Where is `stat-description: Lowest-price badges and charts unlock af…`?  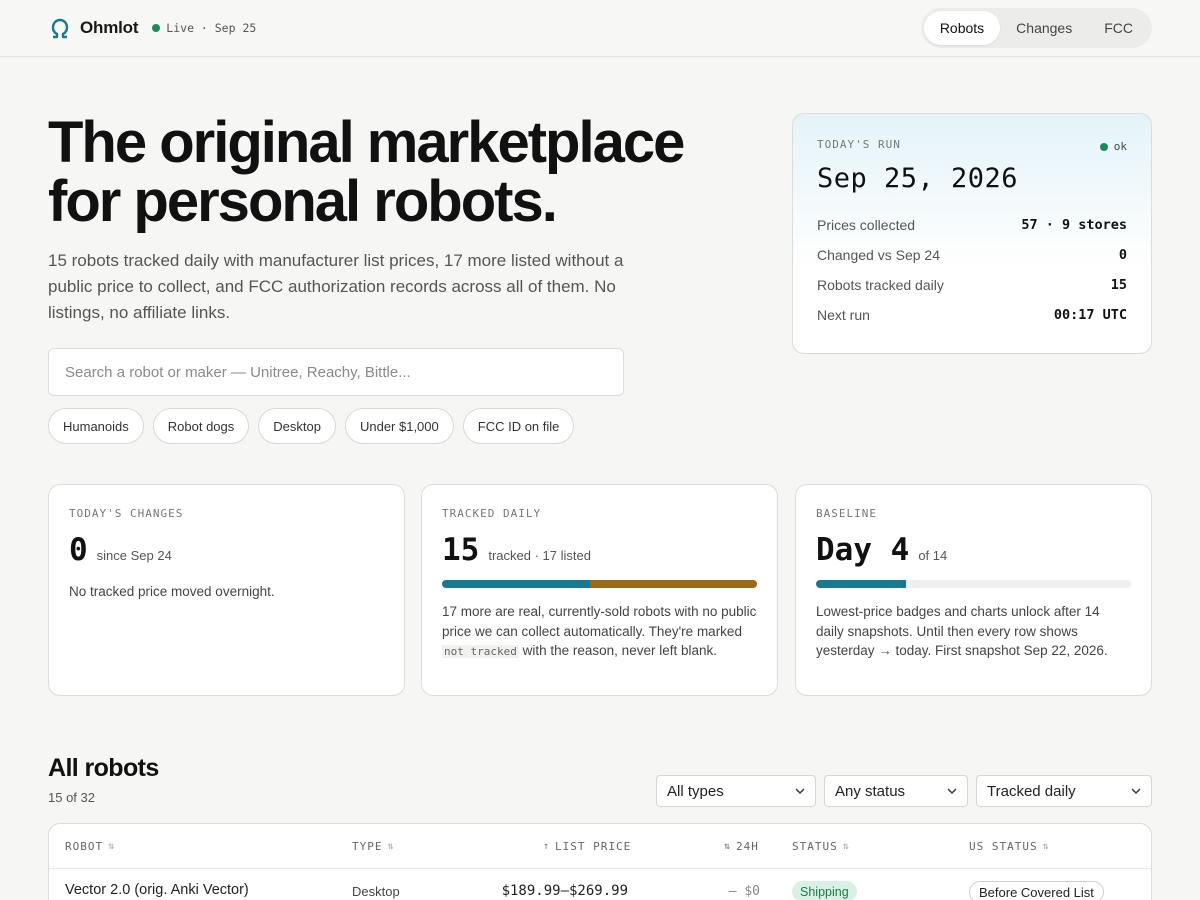
stat-description: Lowest-price badges and charts unlock af… is located at coordinates (962, 631).